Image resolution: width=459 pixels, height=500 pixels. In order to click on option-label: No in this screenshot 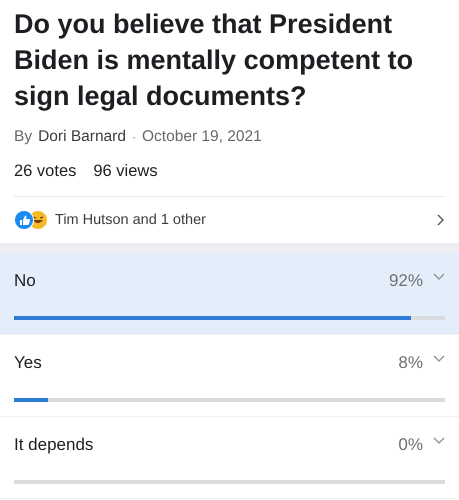, I will do `click(25, 281)`.